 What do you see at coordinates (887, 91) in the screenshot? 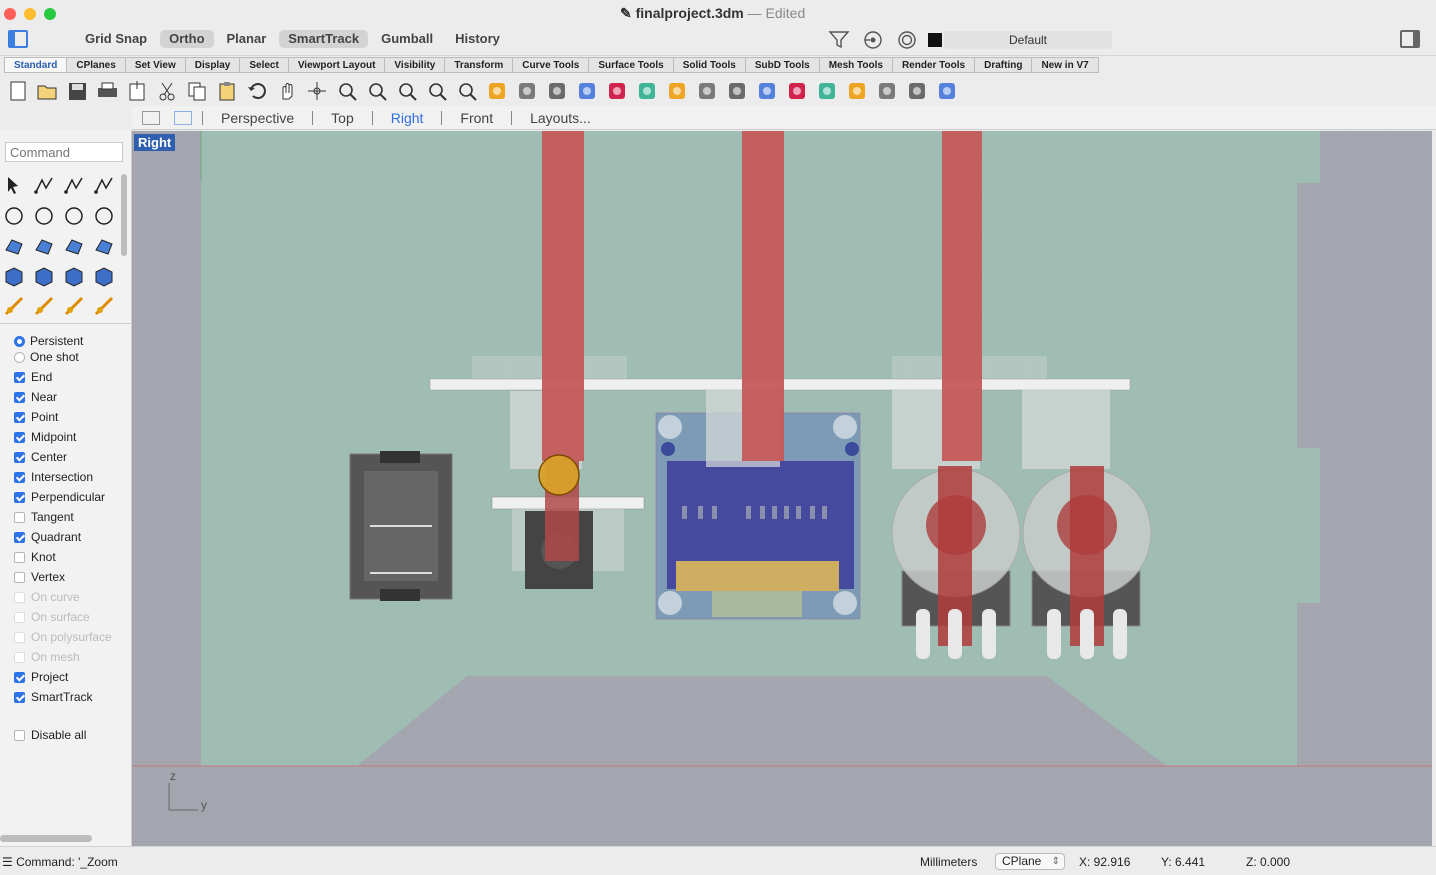
I see `dimension-icon` at bounding box center [887, 91].